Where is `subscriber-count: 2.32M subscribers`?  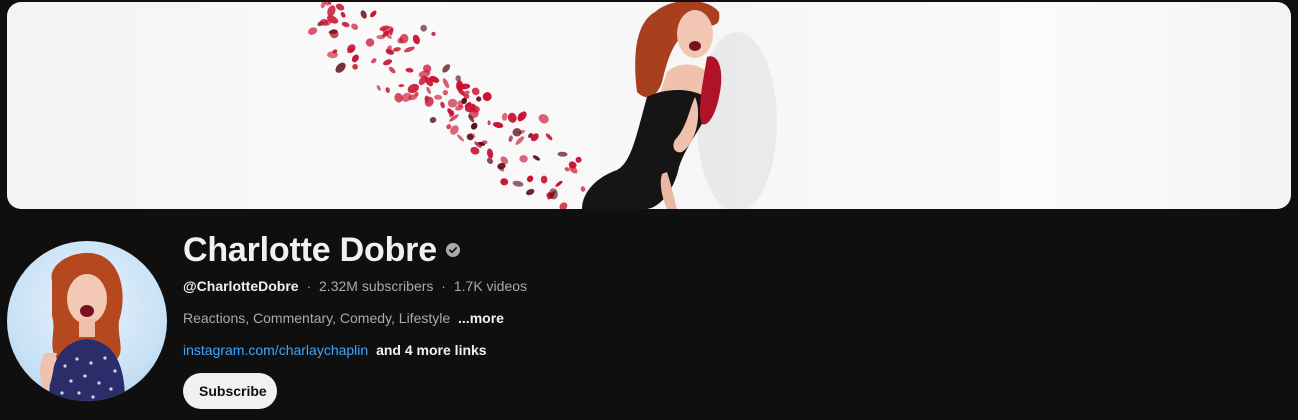 subscriber-count: 2.32M subscribers is located at coordinates (376, 286).